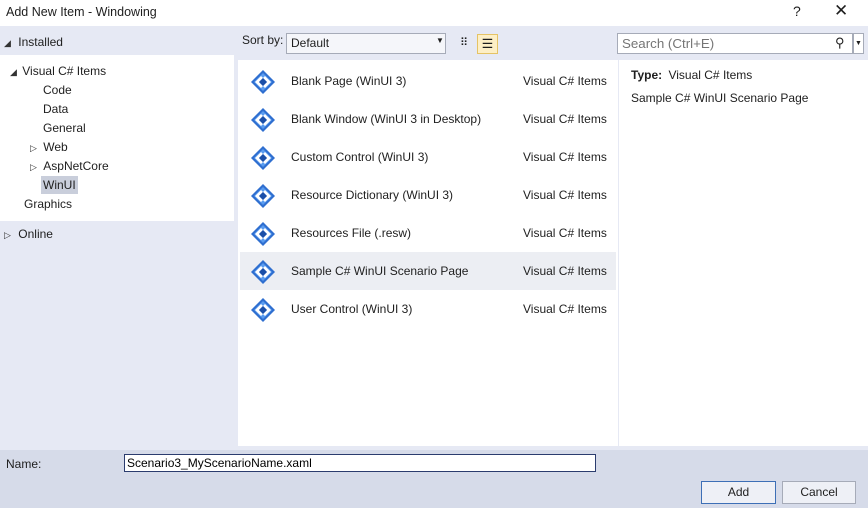 The height and width of the screenshot is (508, 868). What do you see at coordinates (351, 233) in the screenshot?
I see `template-name: Resources File (.resw)` at bounding box center [351, 233].